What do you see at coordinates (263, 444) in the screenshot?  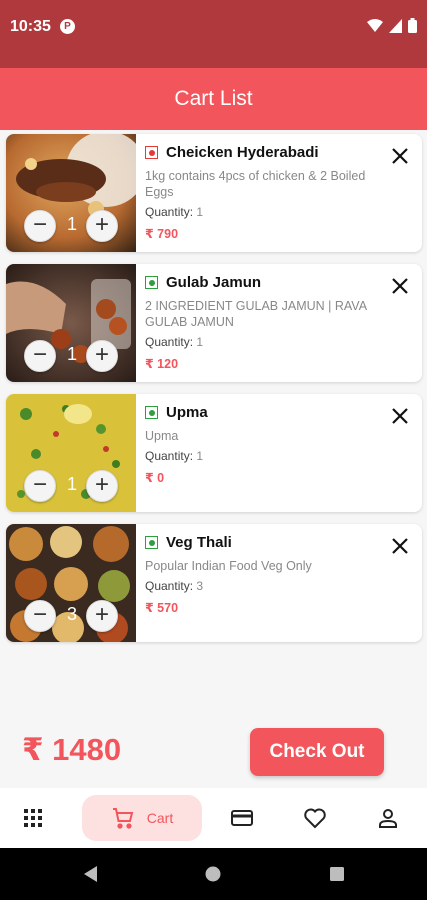 I see `item-info: Upma Upma Quantity: 1 ₹ 0` at bounding box center [263, 444].